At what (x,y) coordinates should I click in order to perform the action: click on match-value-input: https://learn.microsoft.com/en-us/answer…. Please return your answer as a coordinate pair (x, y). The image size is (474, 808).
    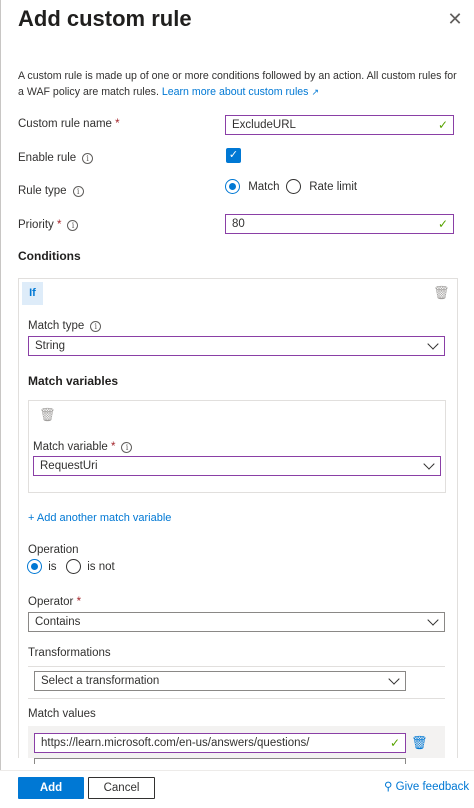
    Looking at the image, I should click on (220, 743).